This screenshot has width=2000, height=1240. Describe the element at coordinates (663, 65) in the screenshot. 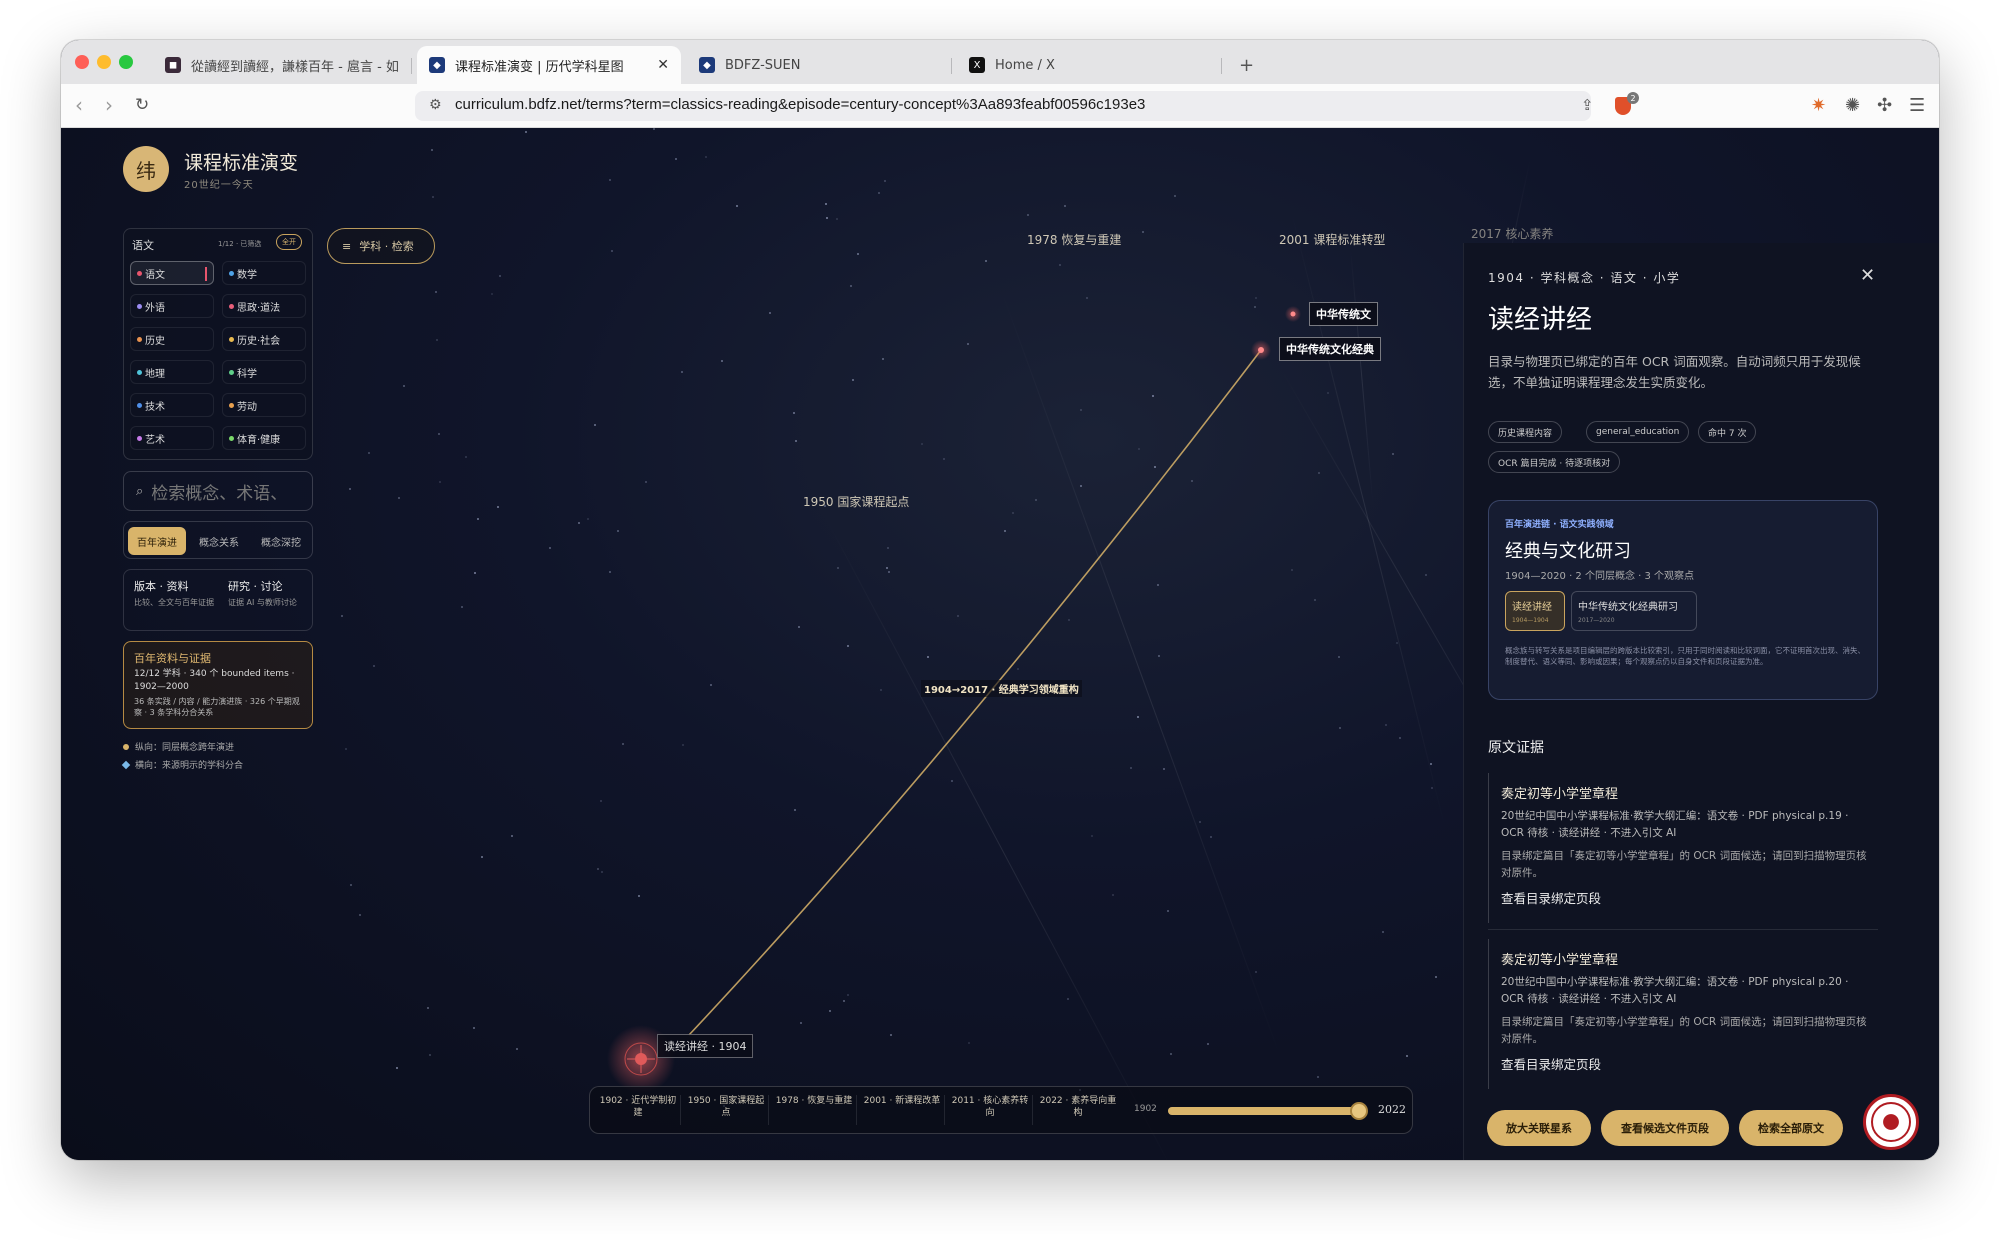

I see `close-tab-icon: ✕` at that location.